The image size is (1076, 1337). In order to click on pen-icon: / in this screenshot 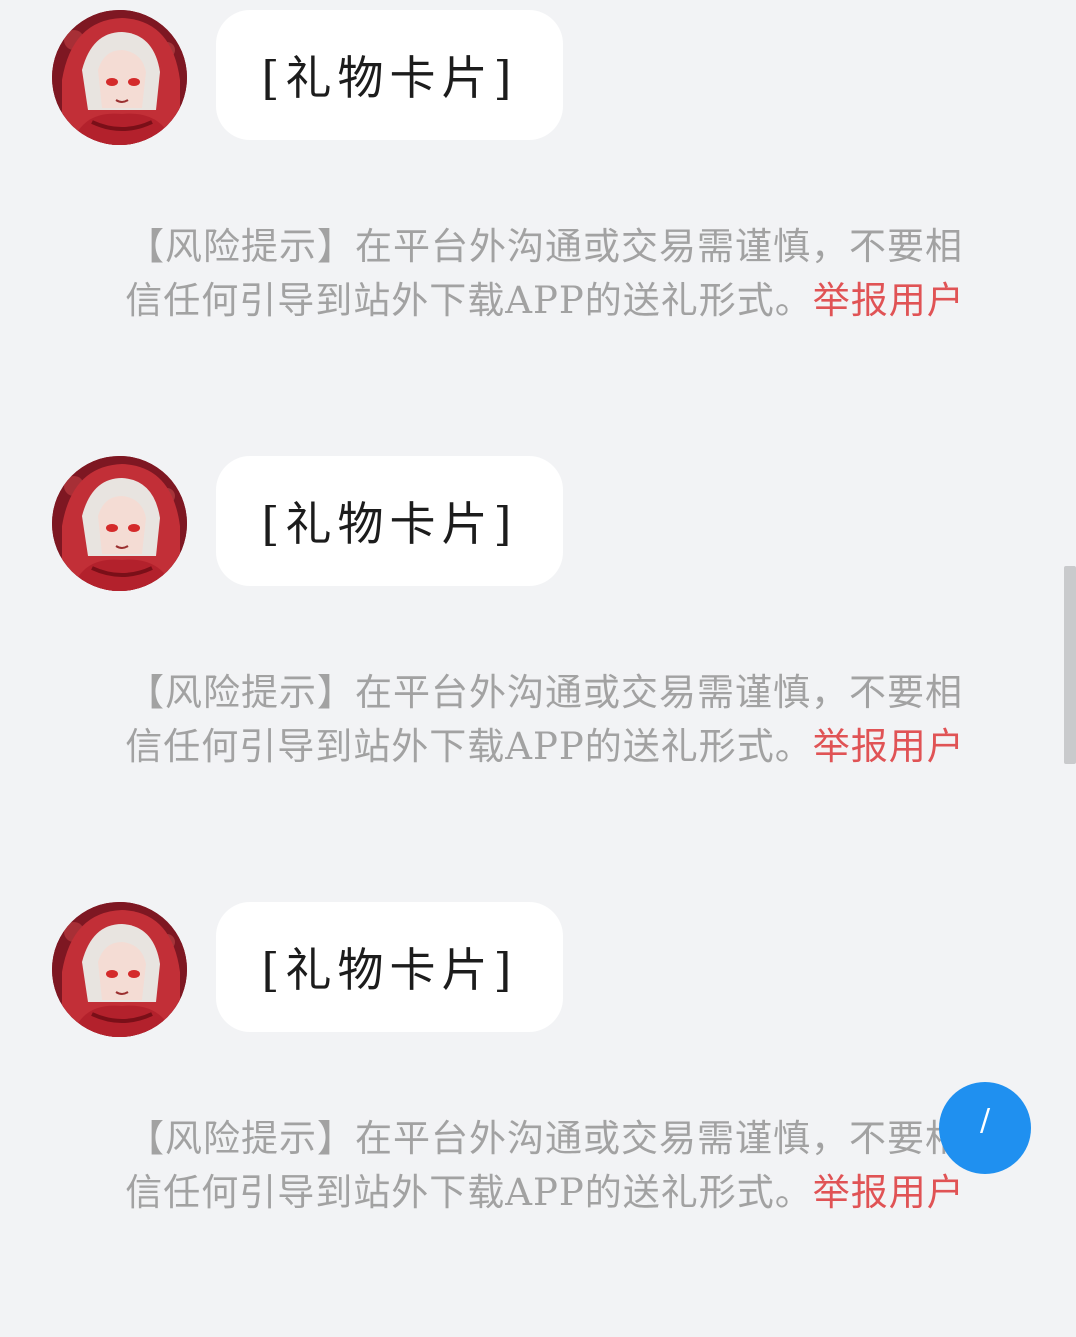, I will do `click(985, 1120)`.